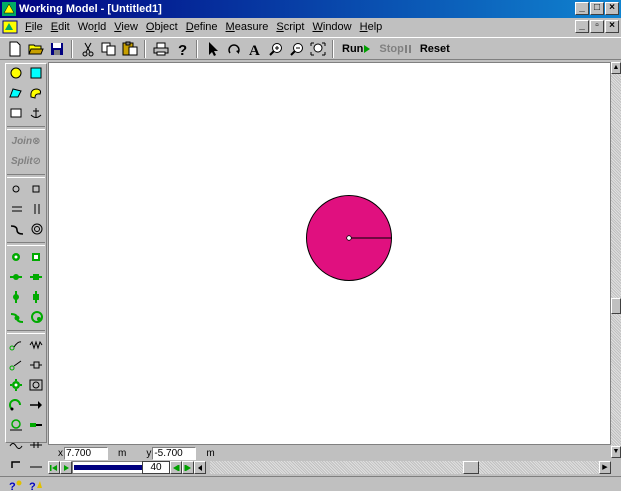 Image resolution: width=621 pixels, height=491 pixels. What do you see at coordinates (16, 406) in the screenshot?
I see `torque-motor-icon` at bounding box center [16, 406].